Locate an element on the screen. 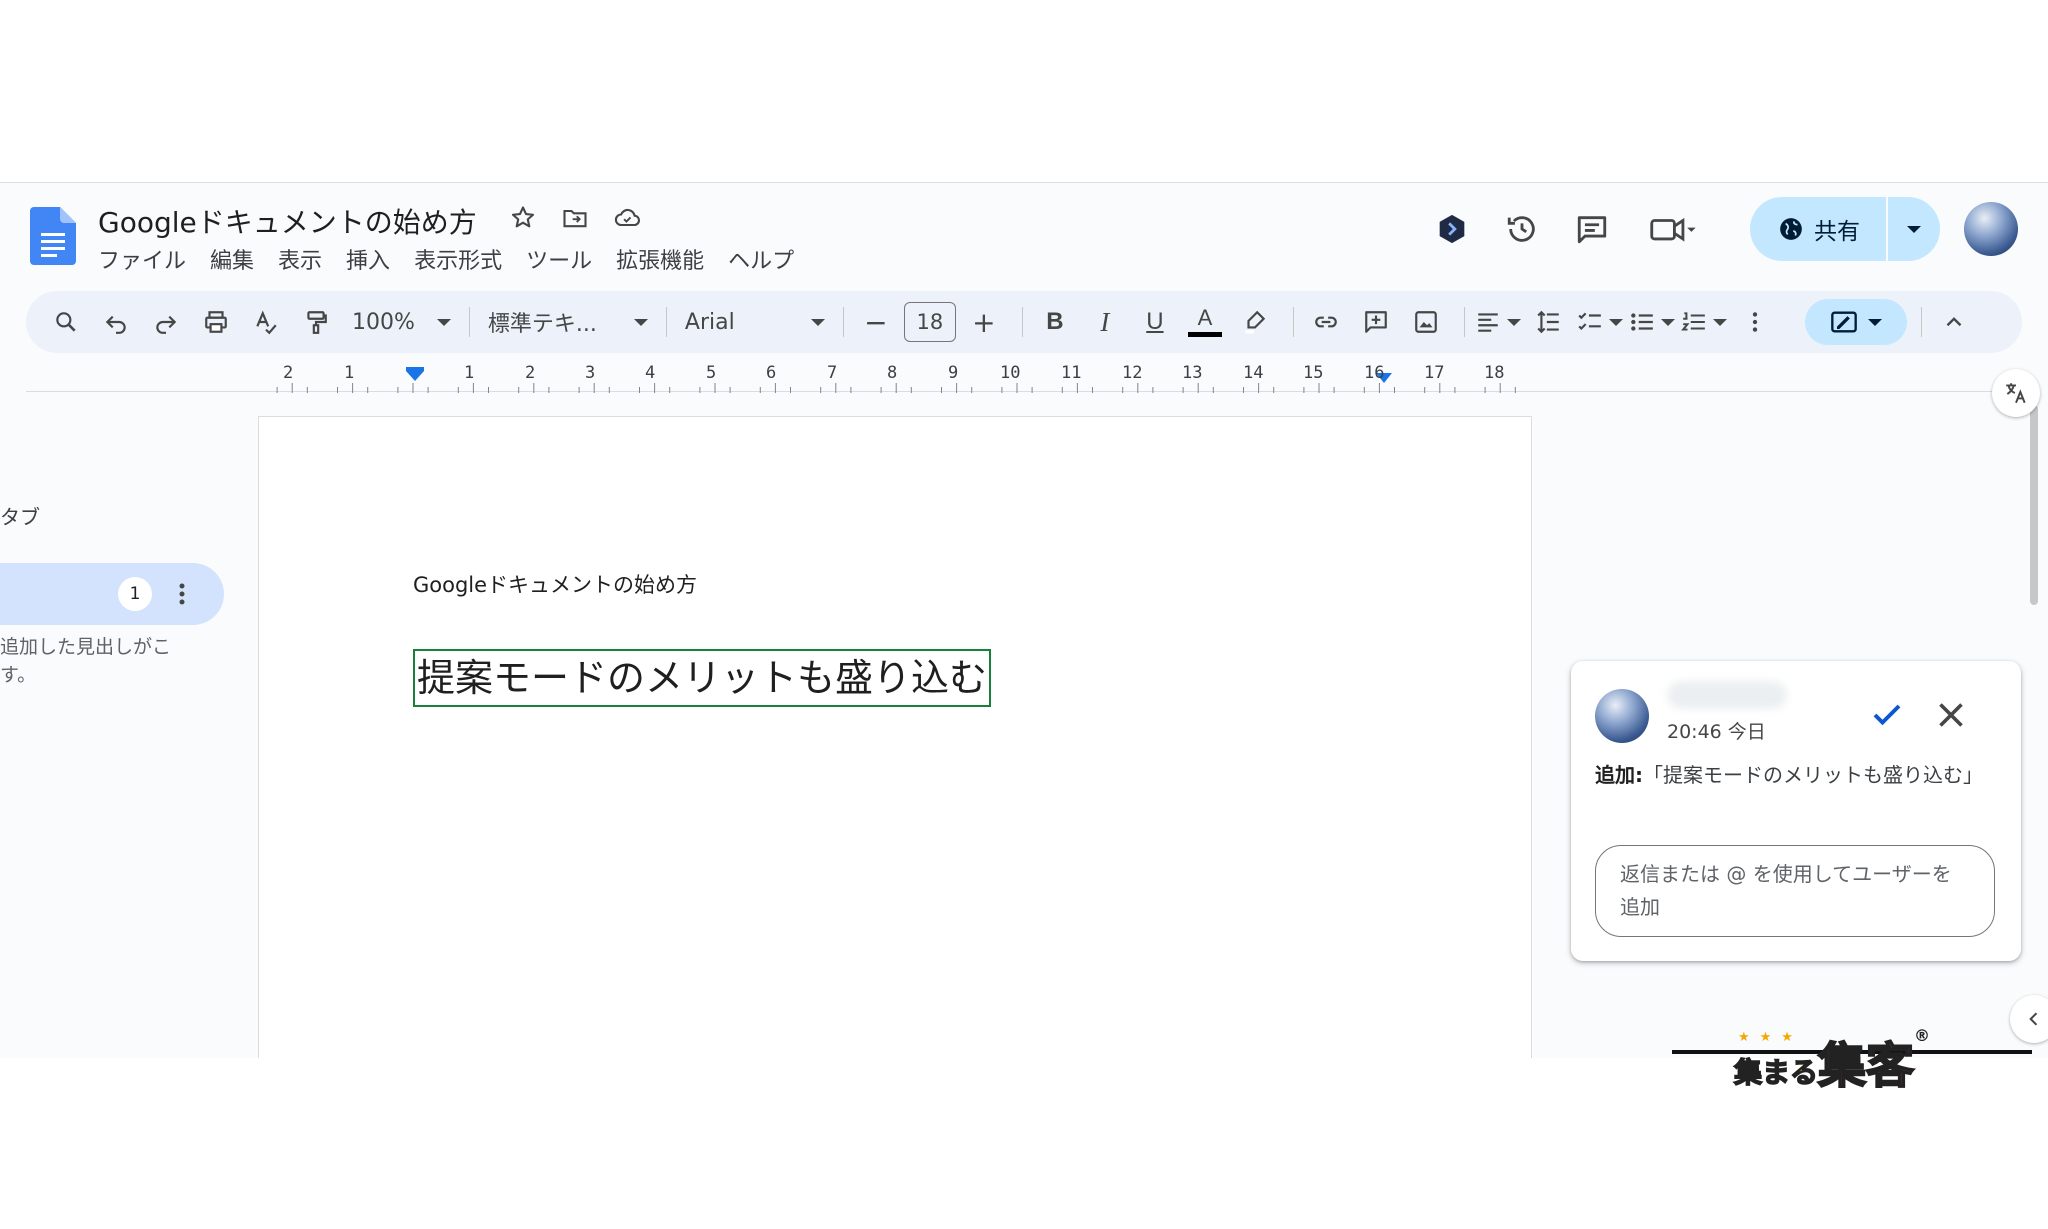 This screenshot has width=2048, height=1229. ruler-number: 9 is located at coordinates (953, 373).